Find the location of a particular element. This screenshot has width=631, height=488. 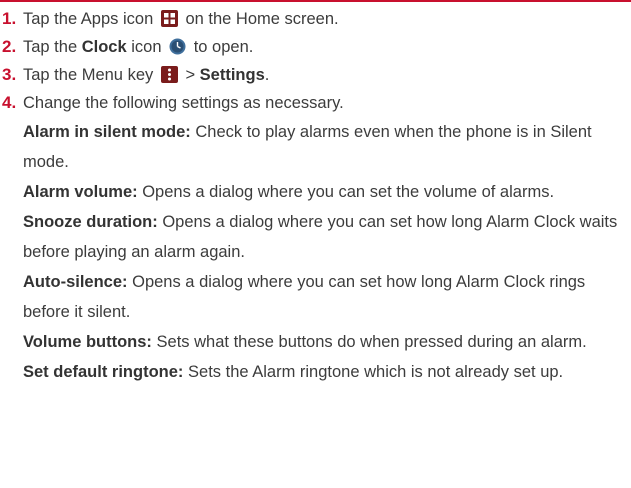

setting-name: Snooze duration: is located at coordinates (90, 222).